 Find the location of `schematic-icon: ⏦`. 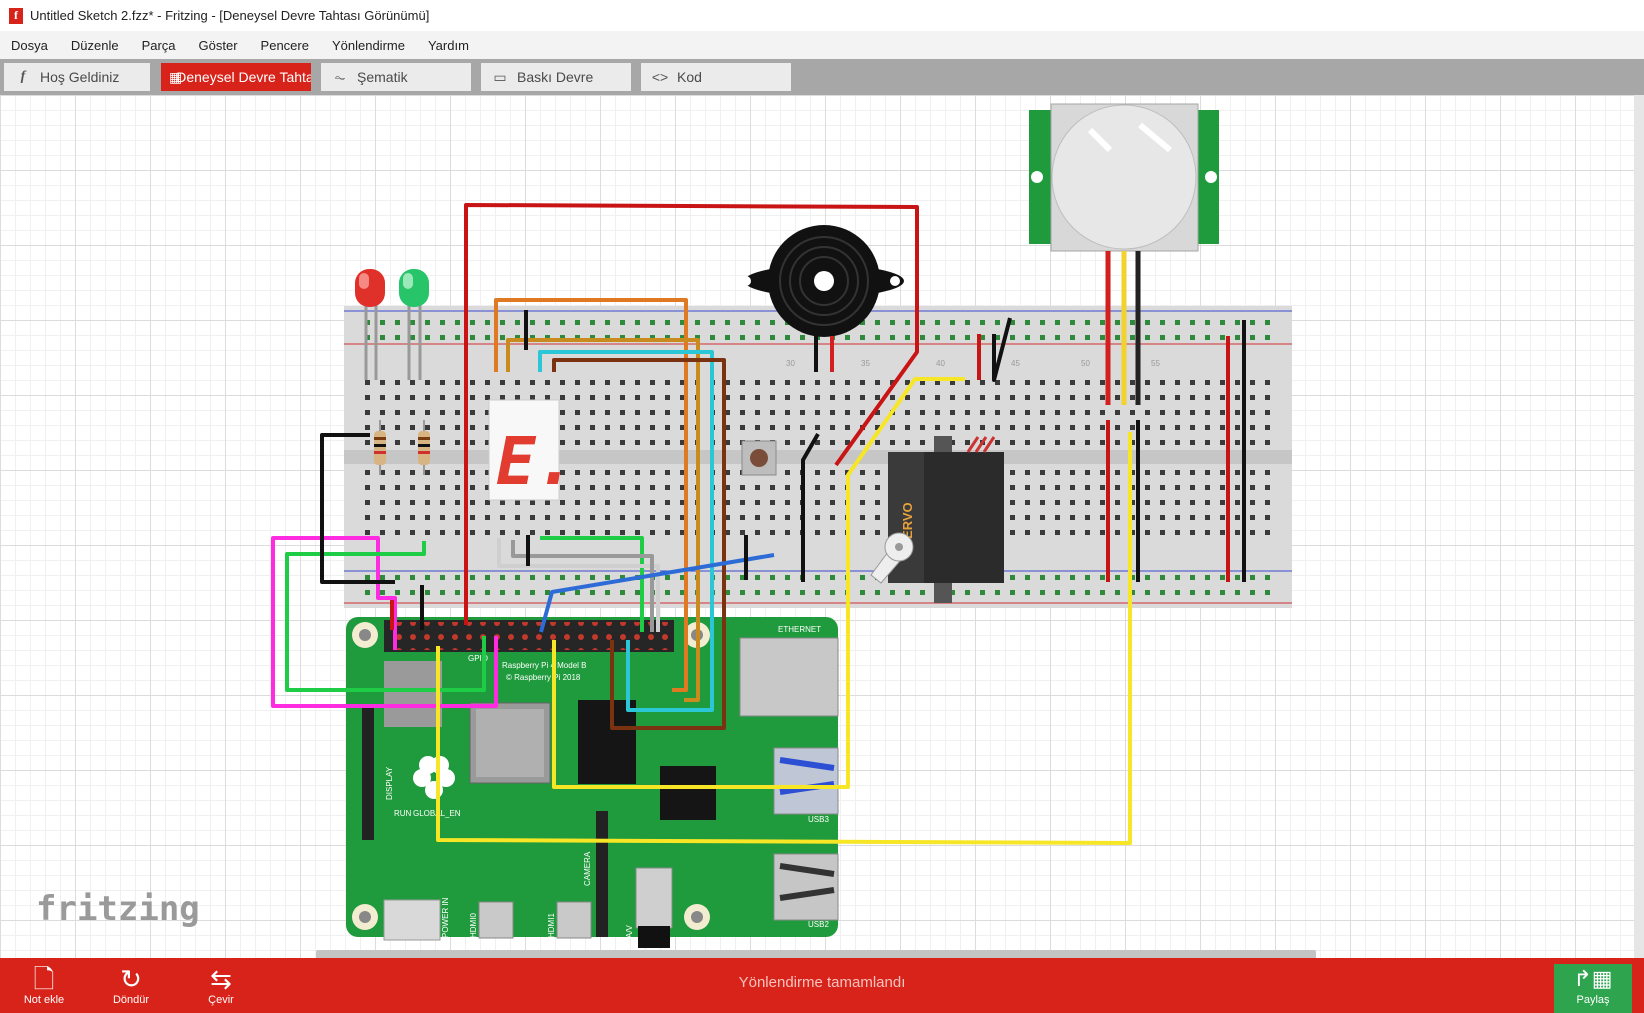

schematic-icon: ⏦ is located at coordinates (340, 76).